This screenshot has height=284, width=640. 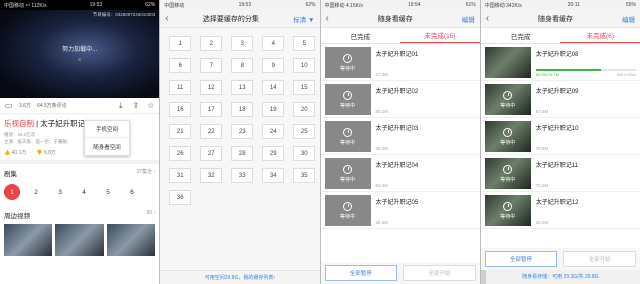 What do you see at coordinates (304, 65) in the screenshot?
I see `episode-cell: 10` at bounding box center [304, 65].